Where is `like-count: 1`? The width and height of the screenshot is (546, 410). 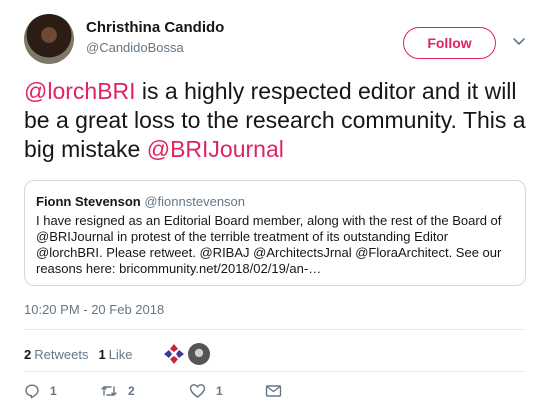 like-count: 1 is located at coordinates (219, 391).